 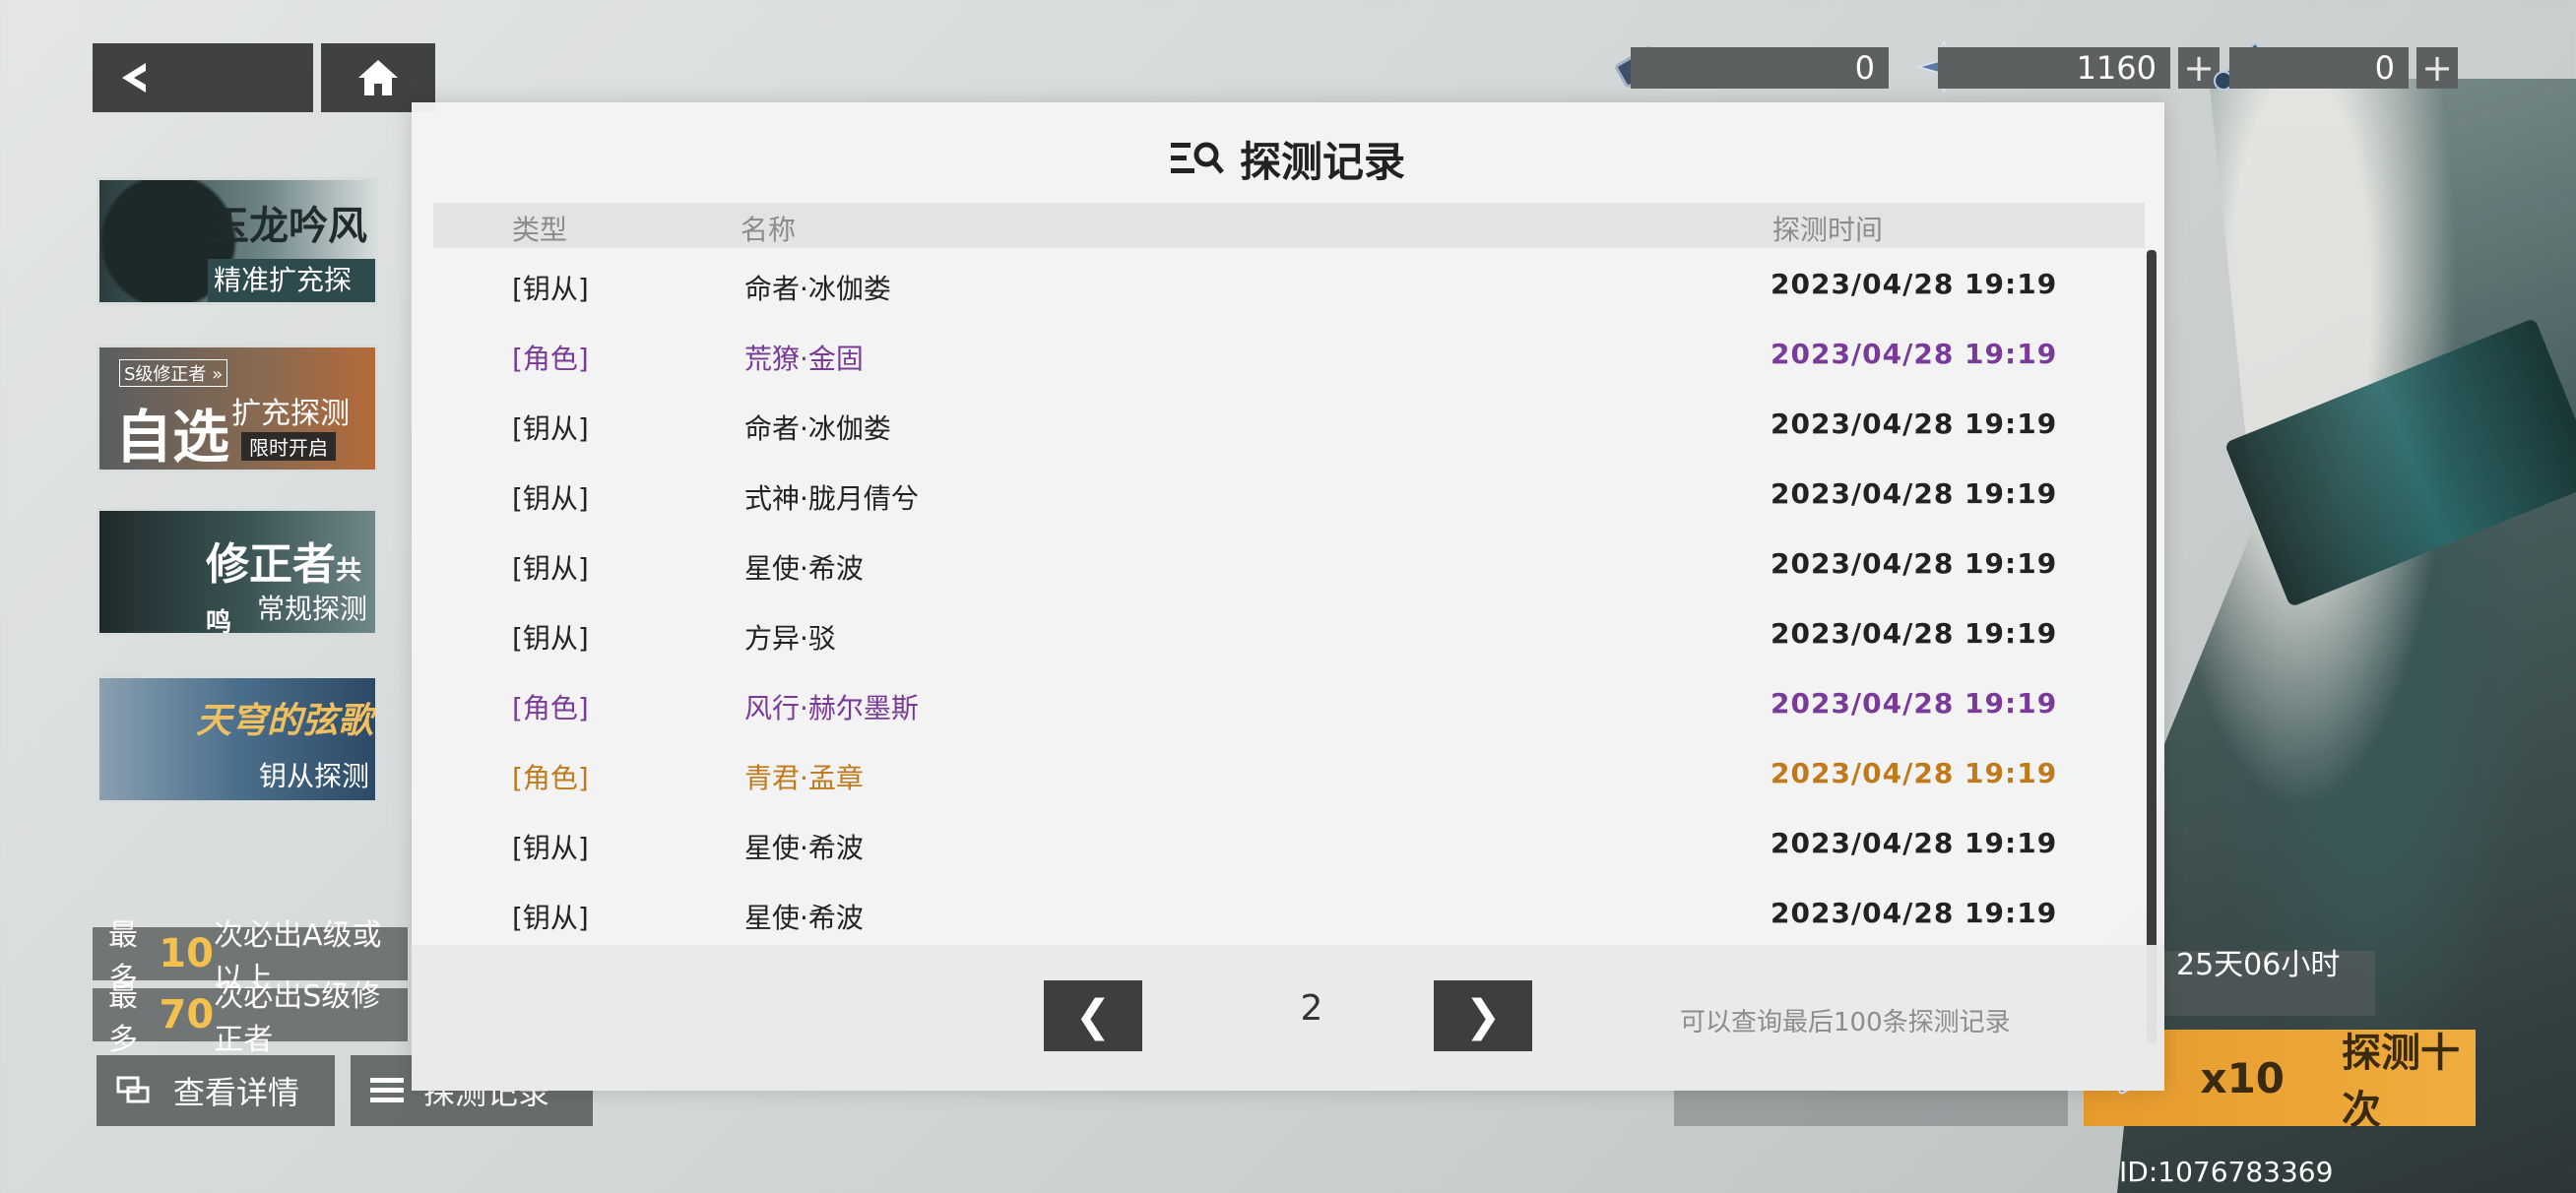 What do you see at coordinates (134, 78) in the screenshot?
I see `back-arrow-icon` at bounding box center [134, 78].